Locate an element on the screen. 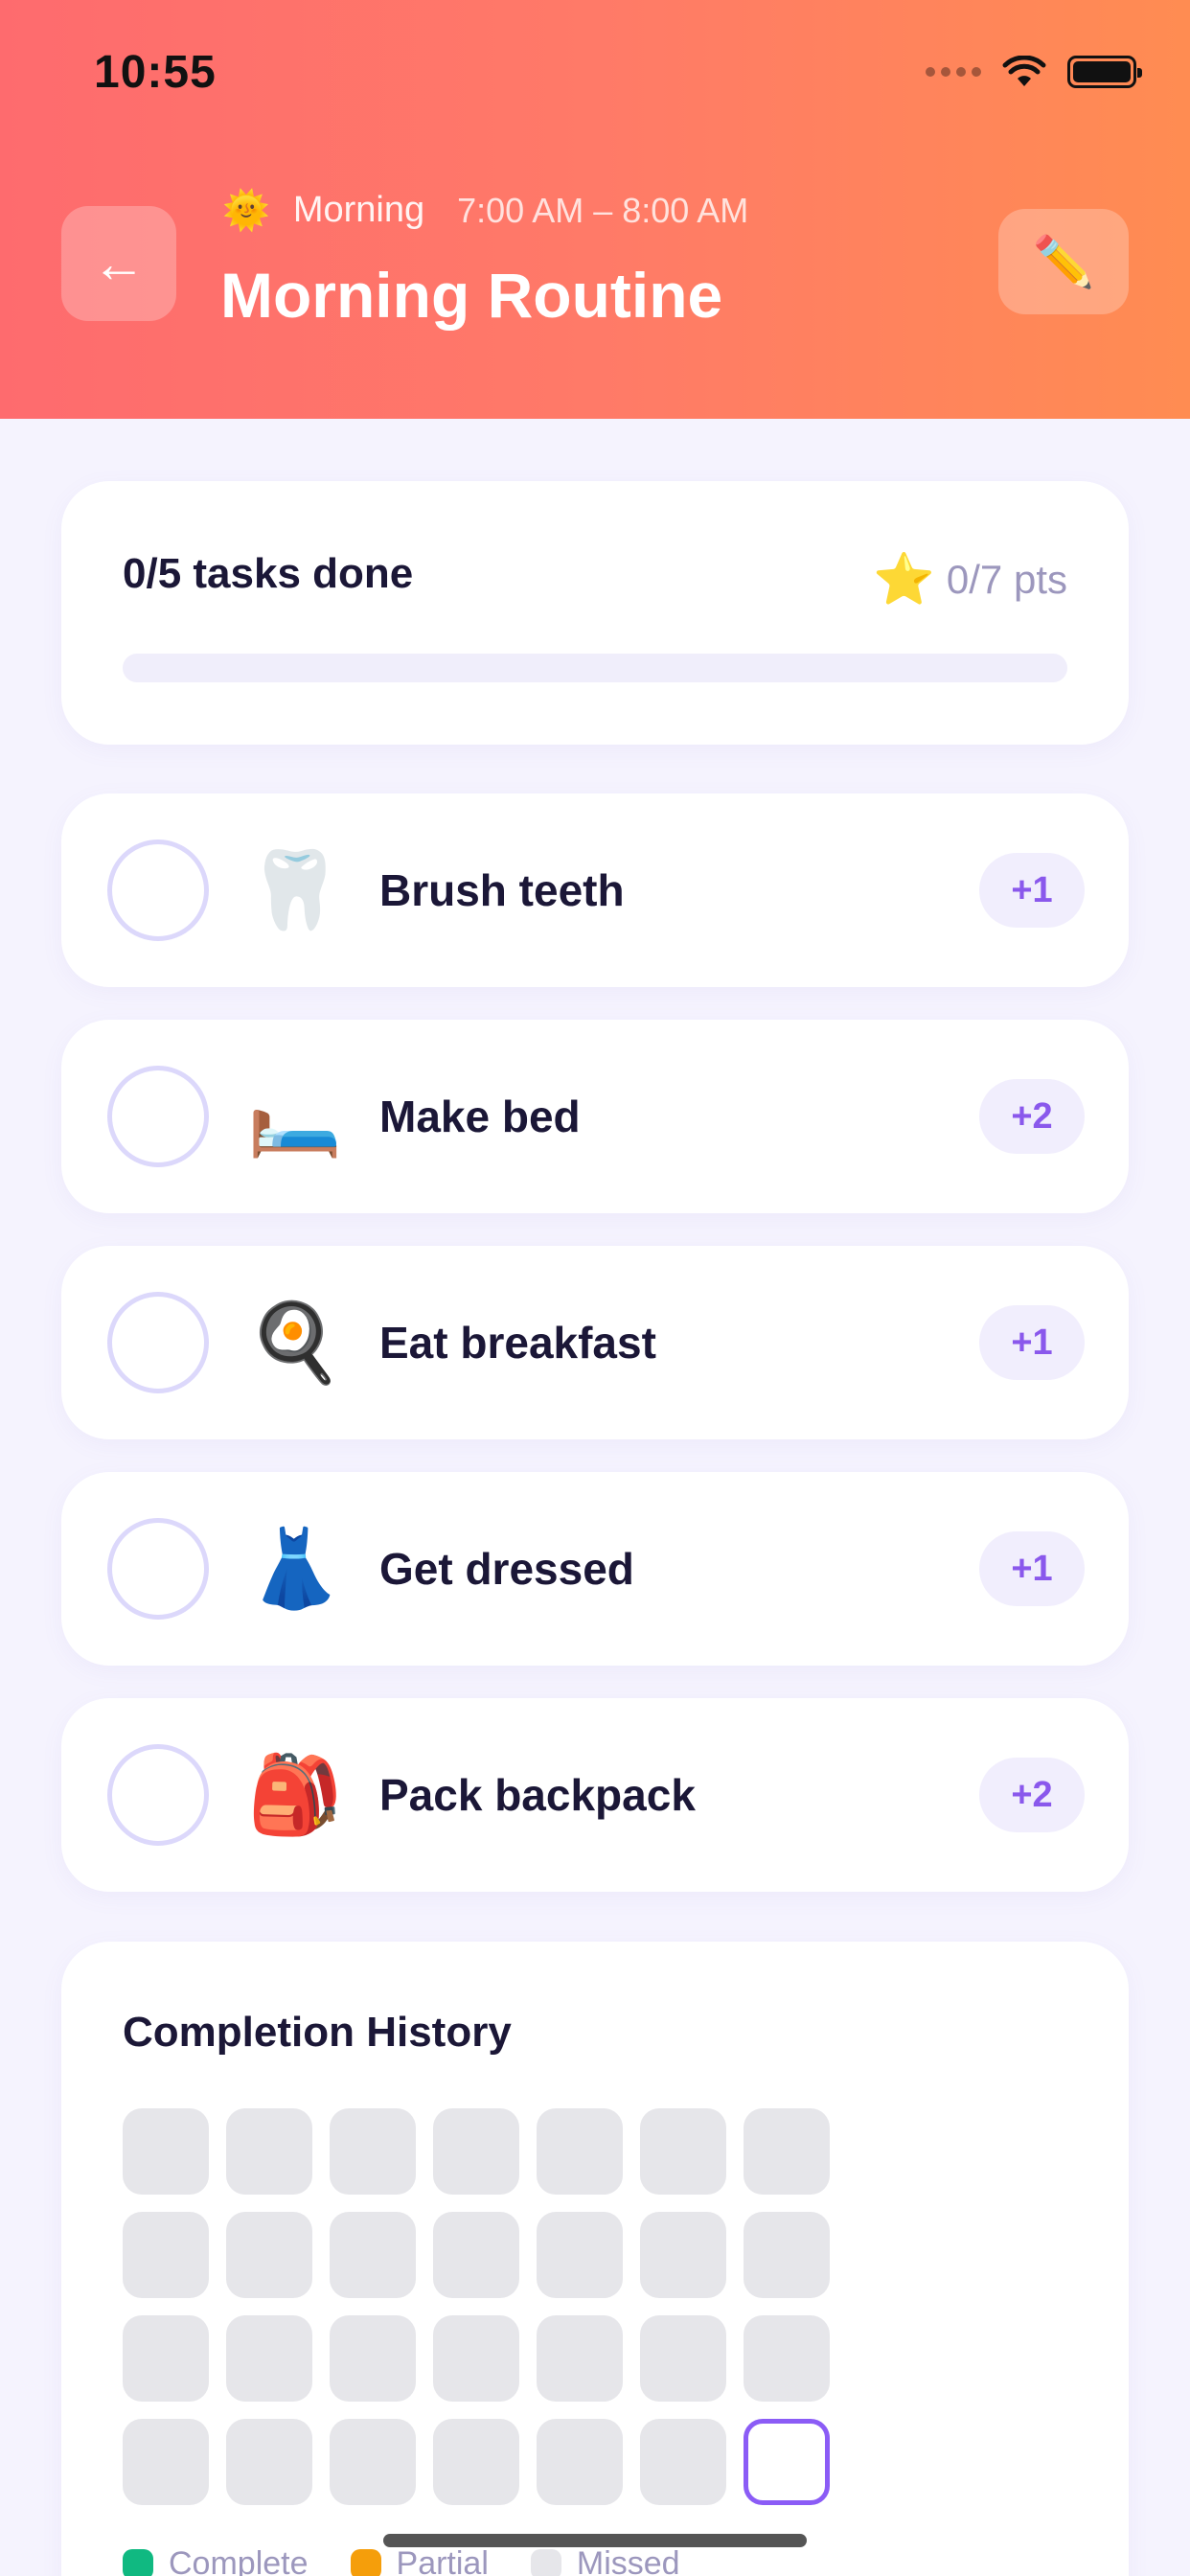  edit-button: ✏️ is located at coordinates (1064, 261).